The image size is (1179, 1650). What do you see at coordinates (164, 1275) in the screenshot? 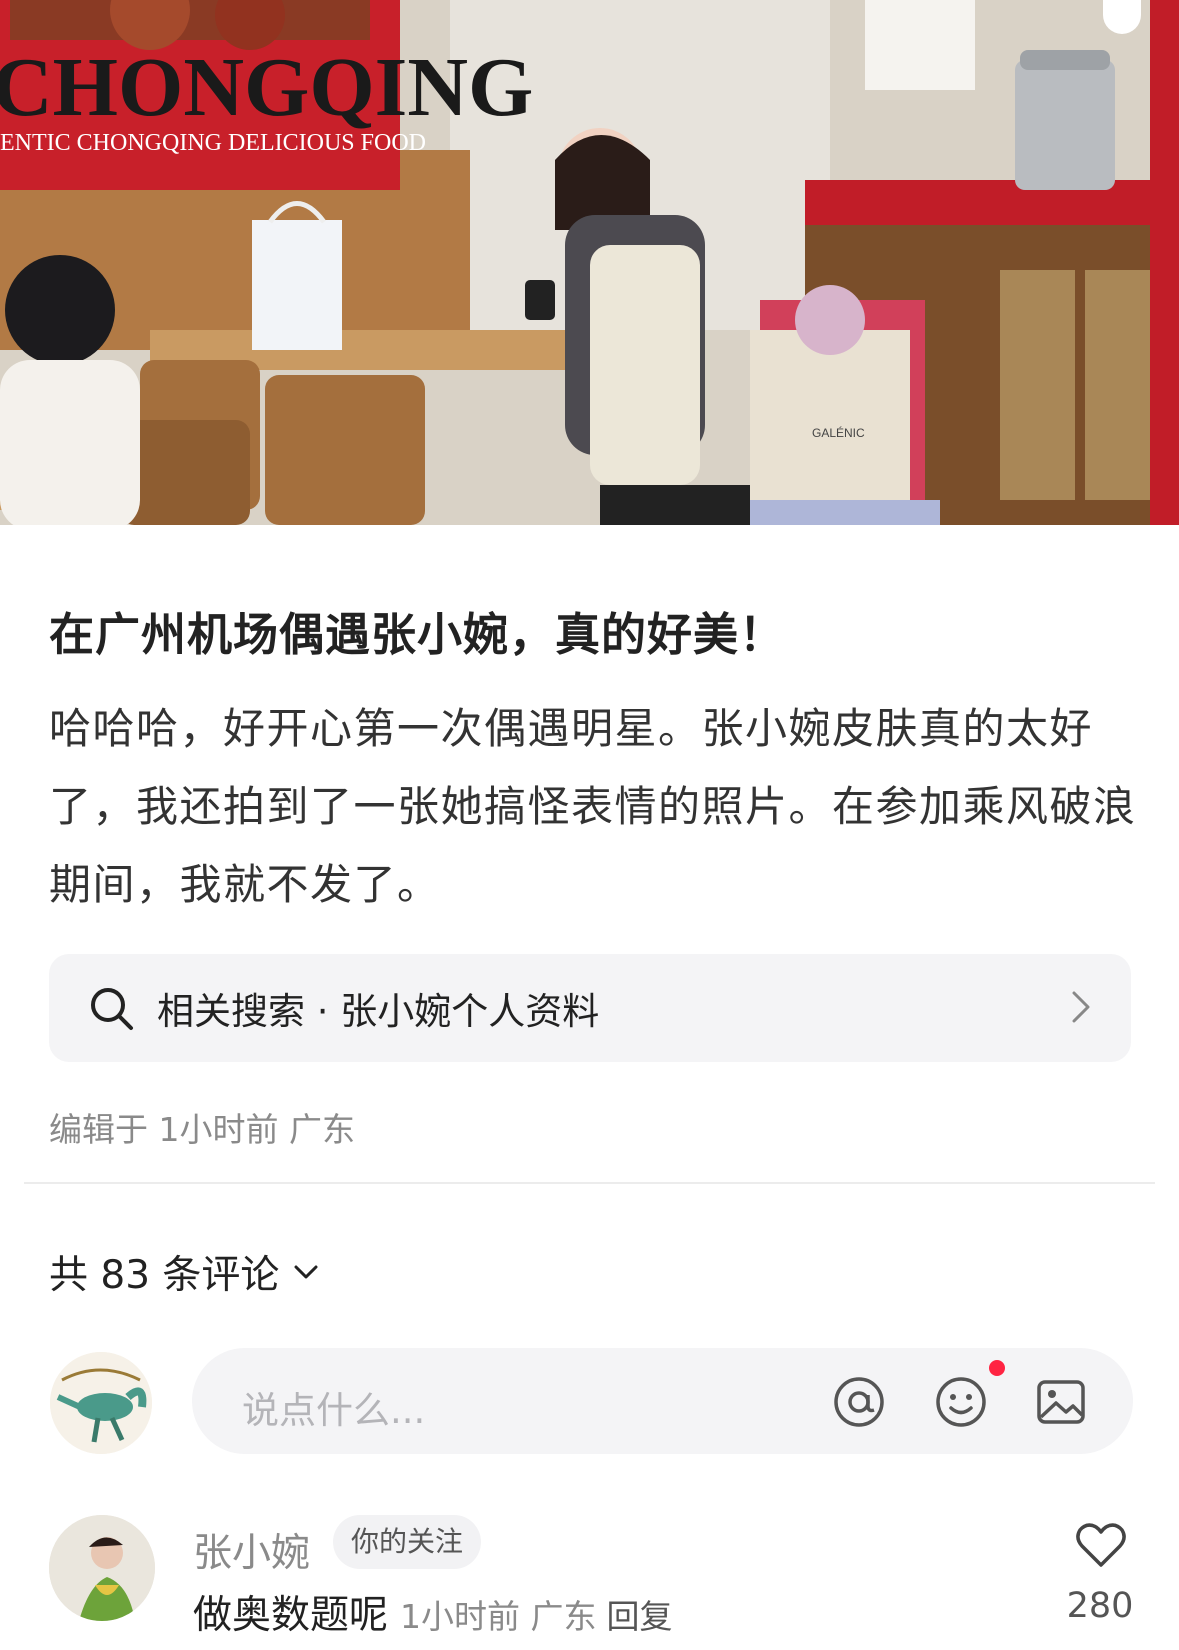
I see `comment-count-label: 共 83 条评论` at bounding box center [164, 1275].